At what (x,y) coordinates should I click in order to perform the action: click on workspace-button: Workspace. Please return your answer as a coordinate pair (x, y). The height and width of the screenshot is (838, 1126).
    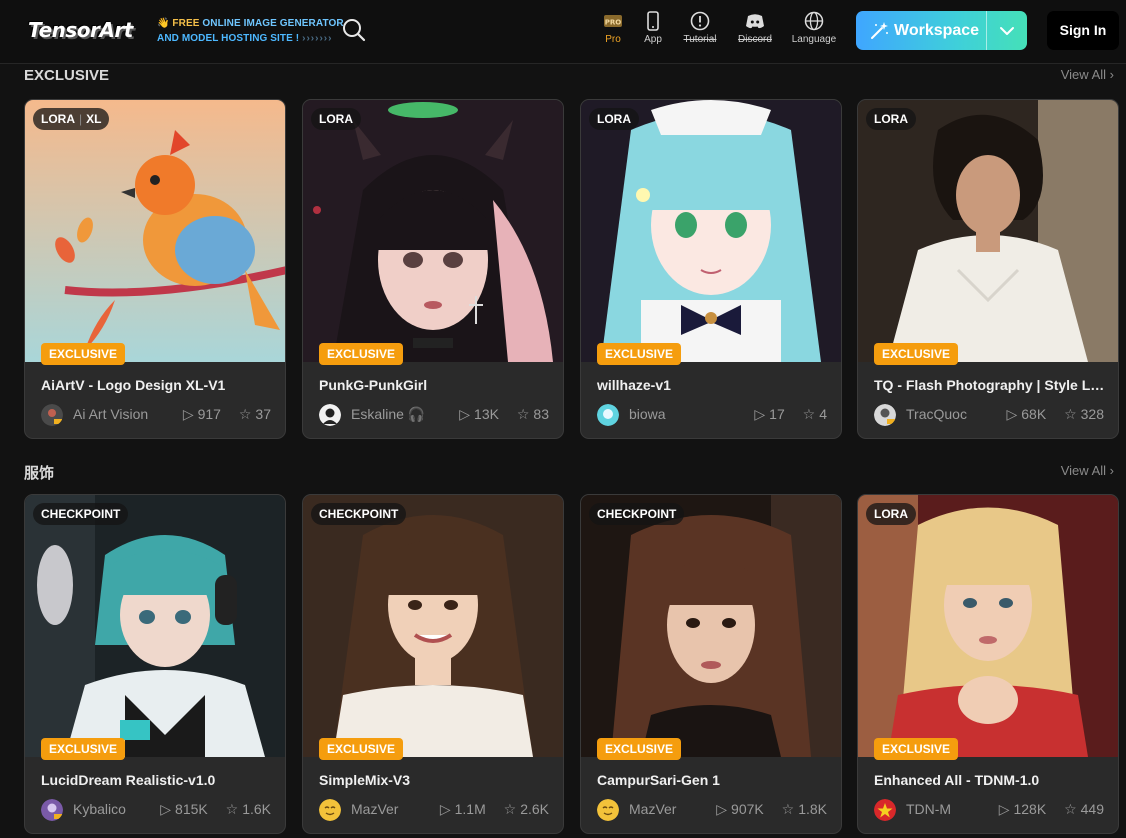
    Looking at the image, I should click on (921, 30).